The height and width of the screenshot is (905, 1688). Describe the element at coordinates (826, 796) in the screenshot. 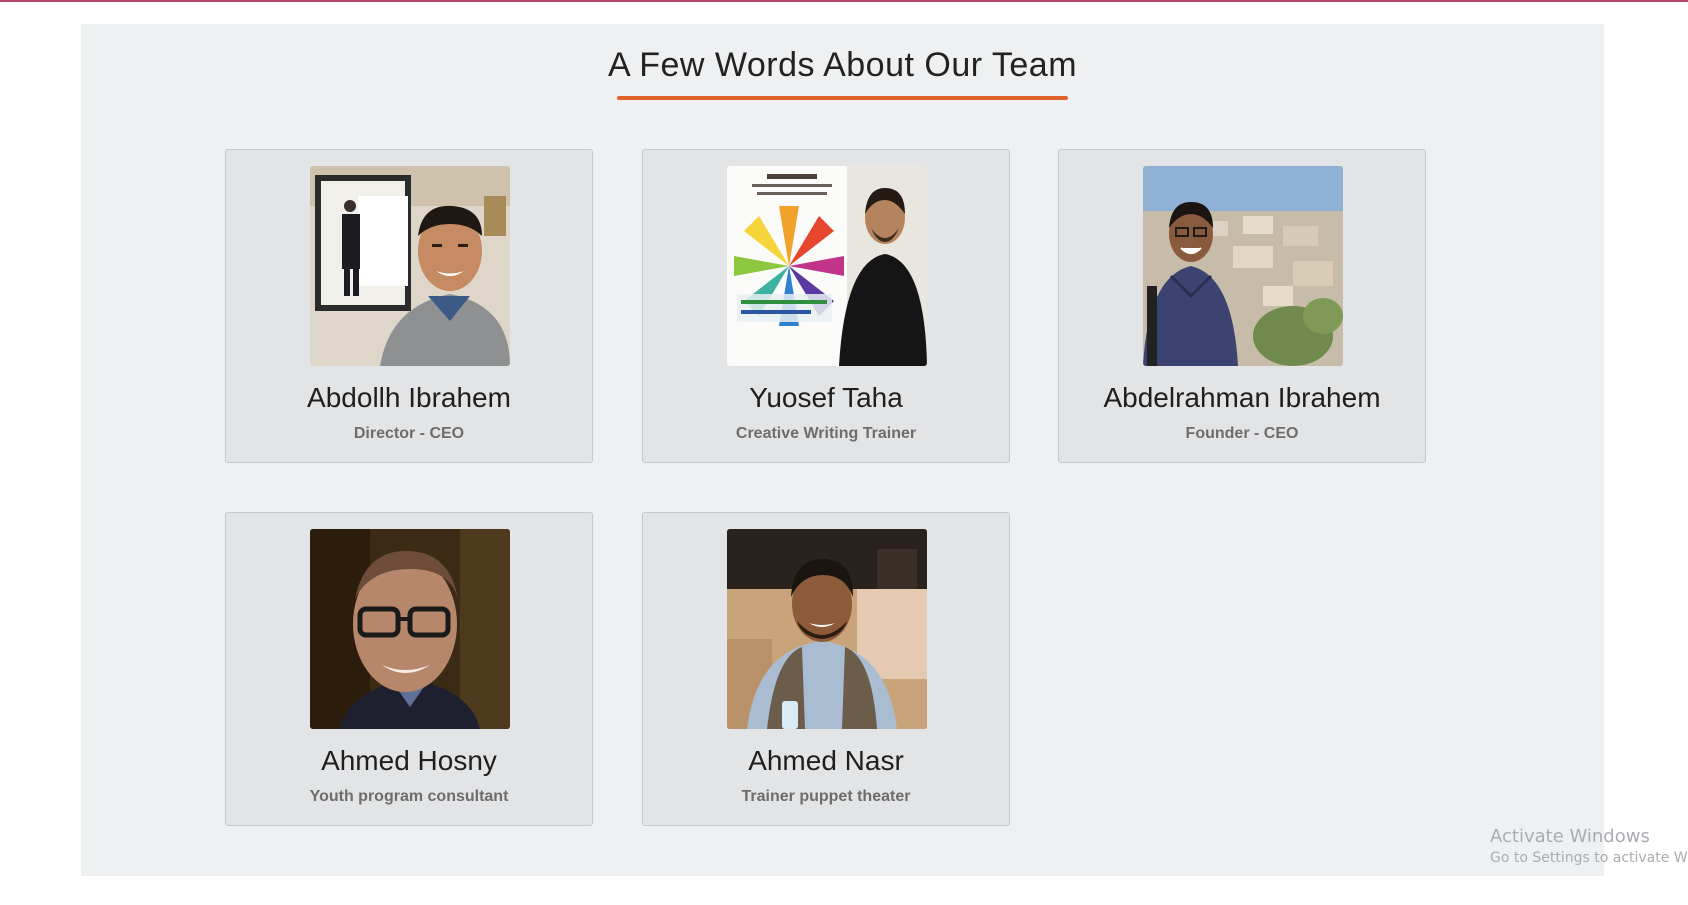

I see `team-member-role: Trainer puppet theater` at that location.